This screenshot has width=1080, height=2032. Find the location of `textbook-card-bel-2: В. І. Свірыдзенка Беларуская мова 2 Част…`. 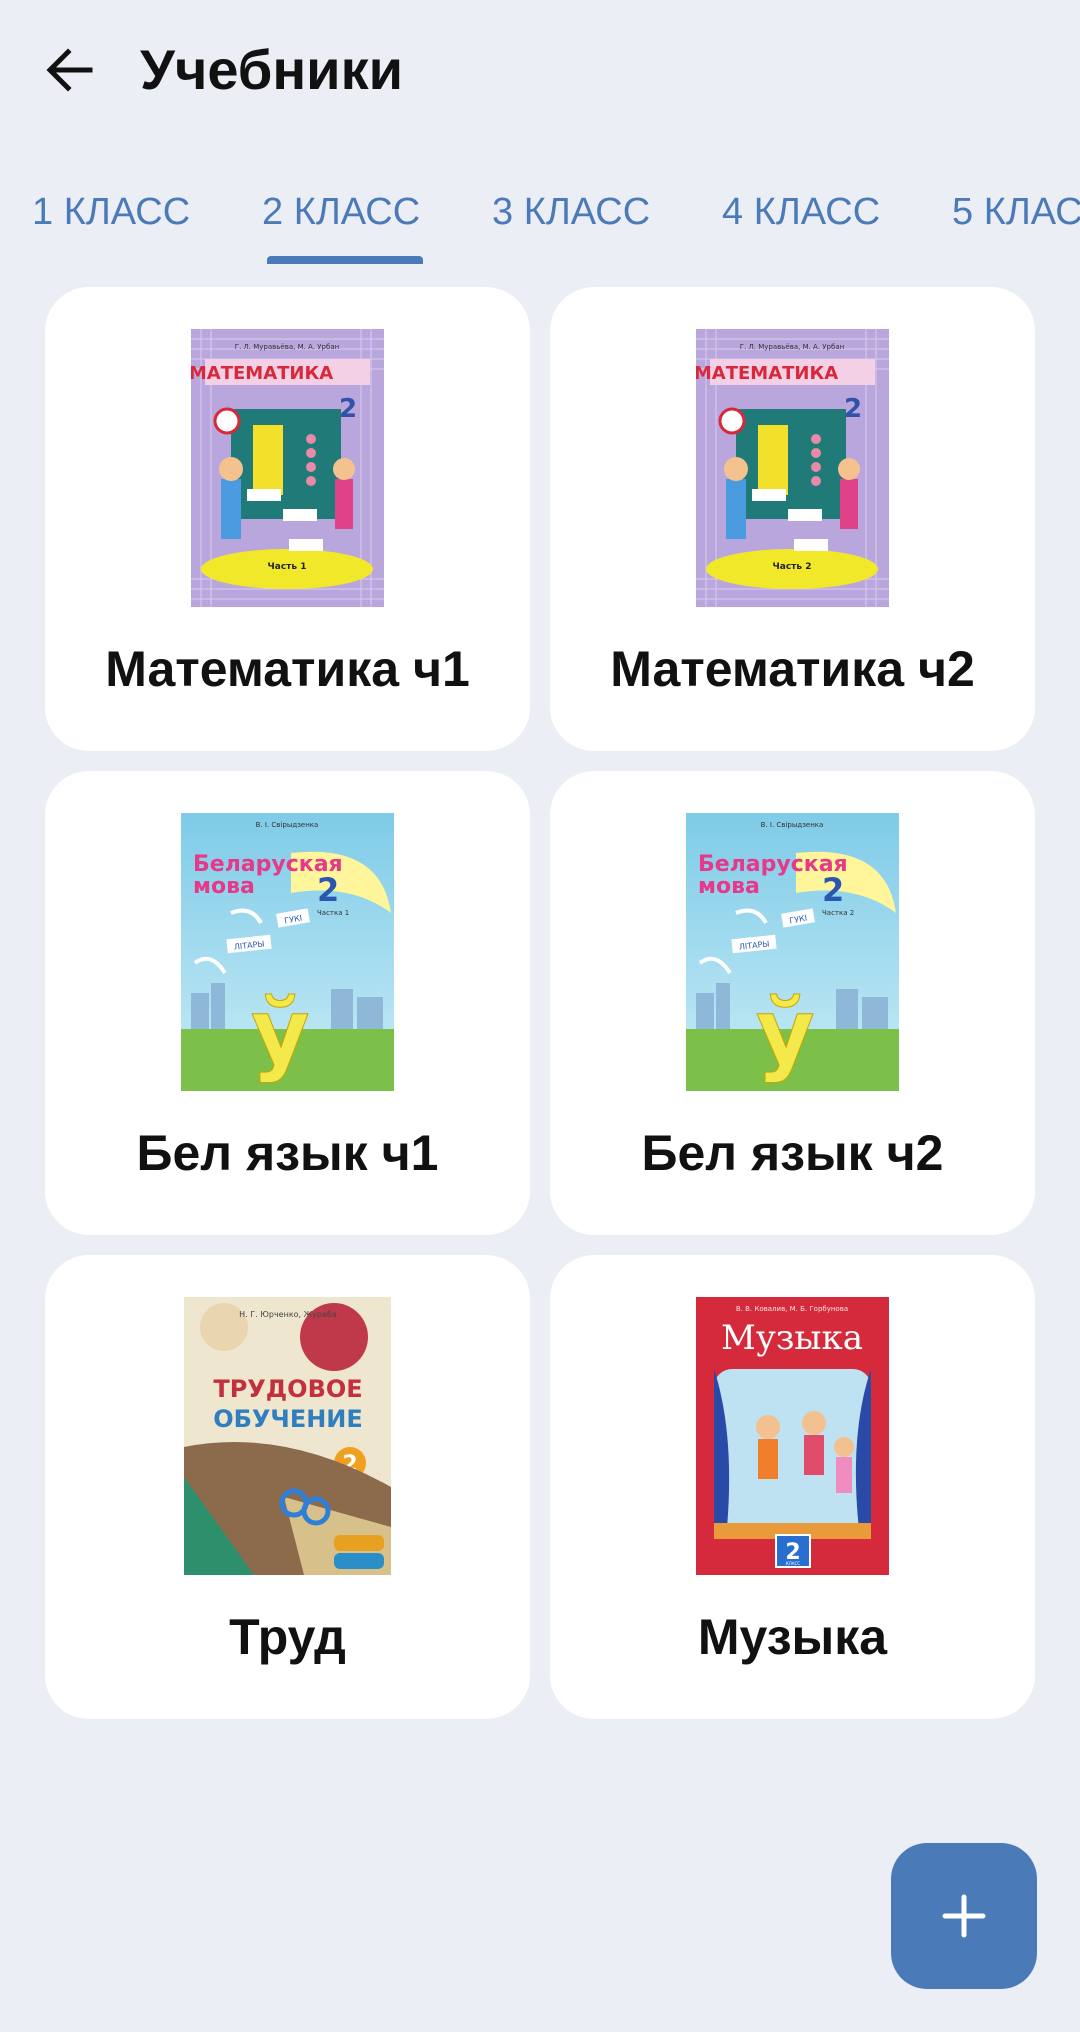

textbook-card-bel-2: В. І. Свірыдзенка Беларуская мова 2 Част… is located at coordinates (792, 1003).